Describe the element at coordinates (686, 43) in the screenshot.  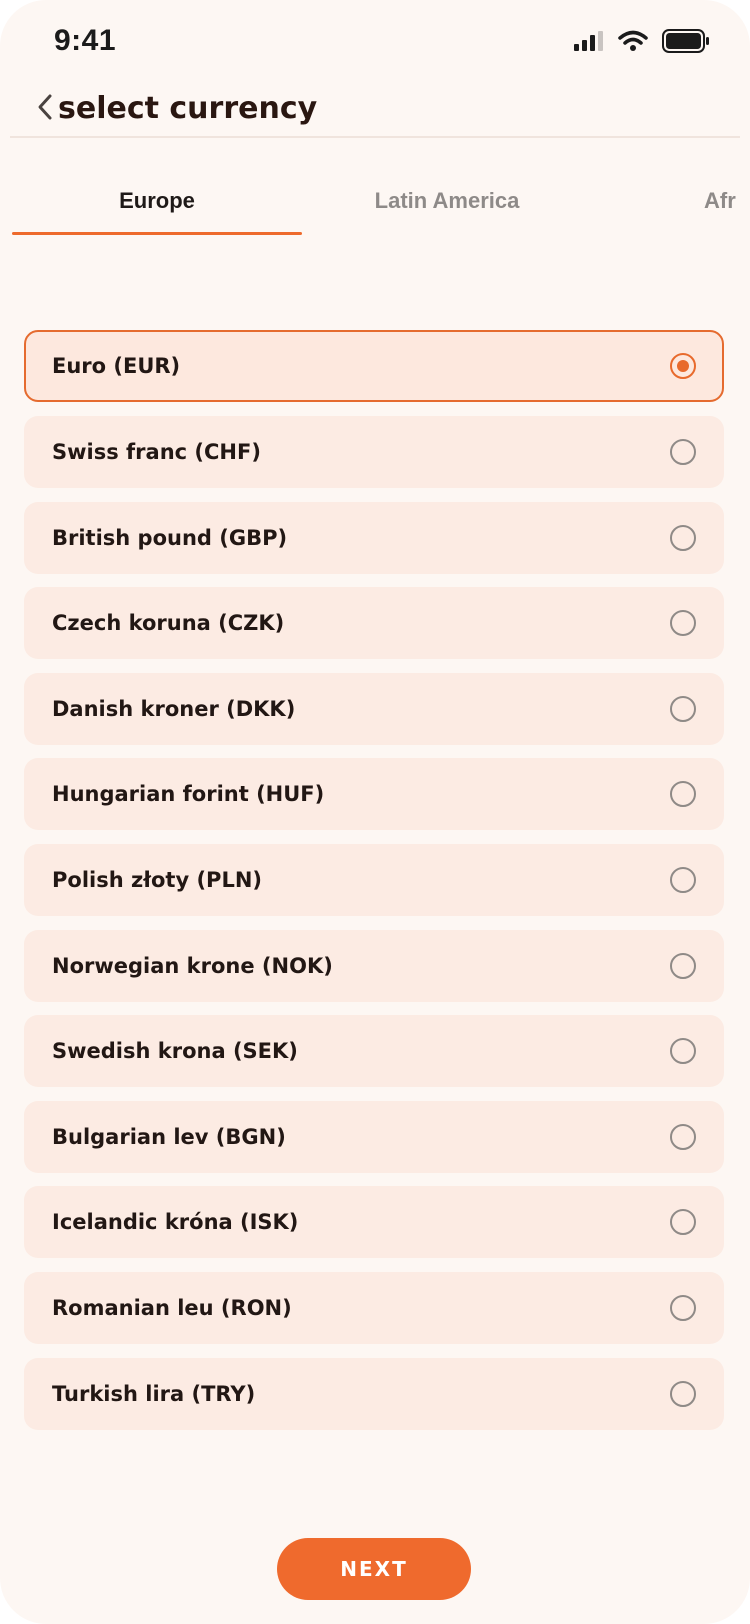
I see `battery-icon` at that location.